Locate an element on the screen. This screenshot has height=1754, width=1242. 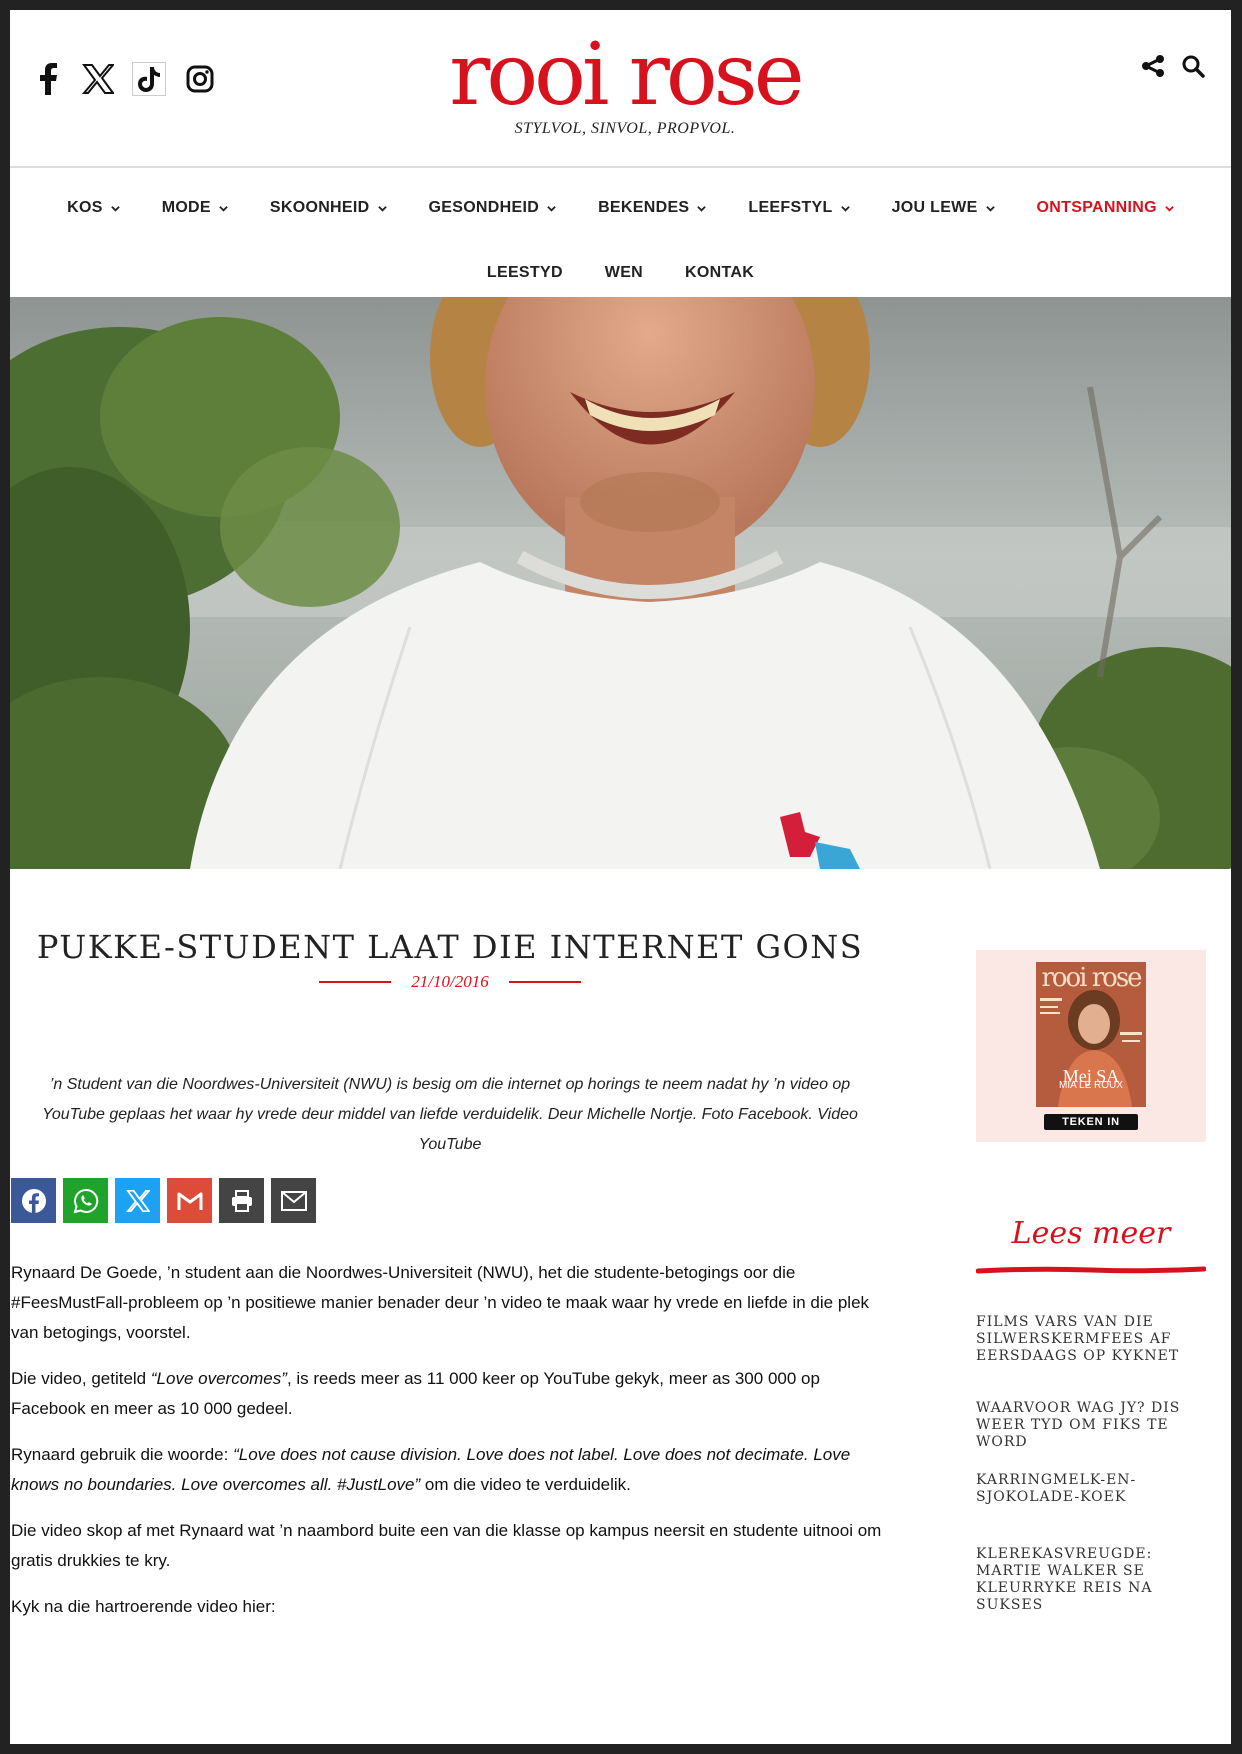
nav-item-kos: KOS is located at coordinates (93, 208).